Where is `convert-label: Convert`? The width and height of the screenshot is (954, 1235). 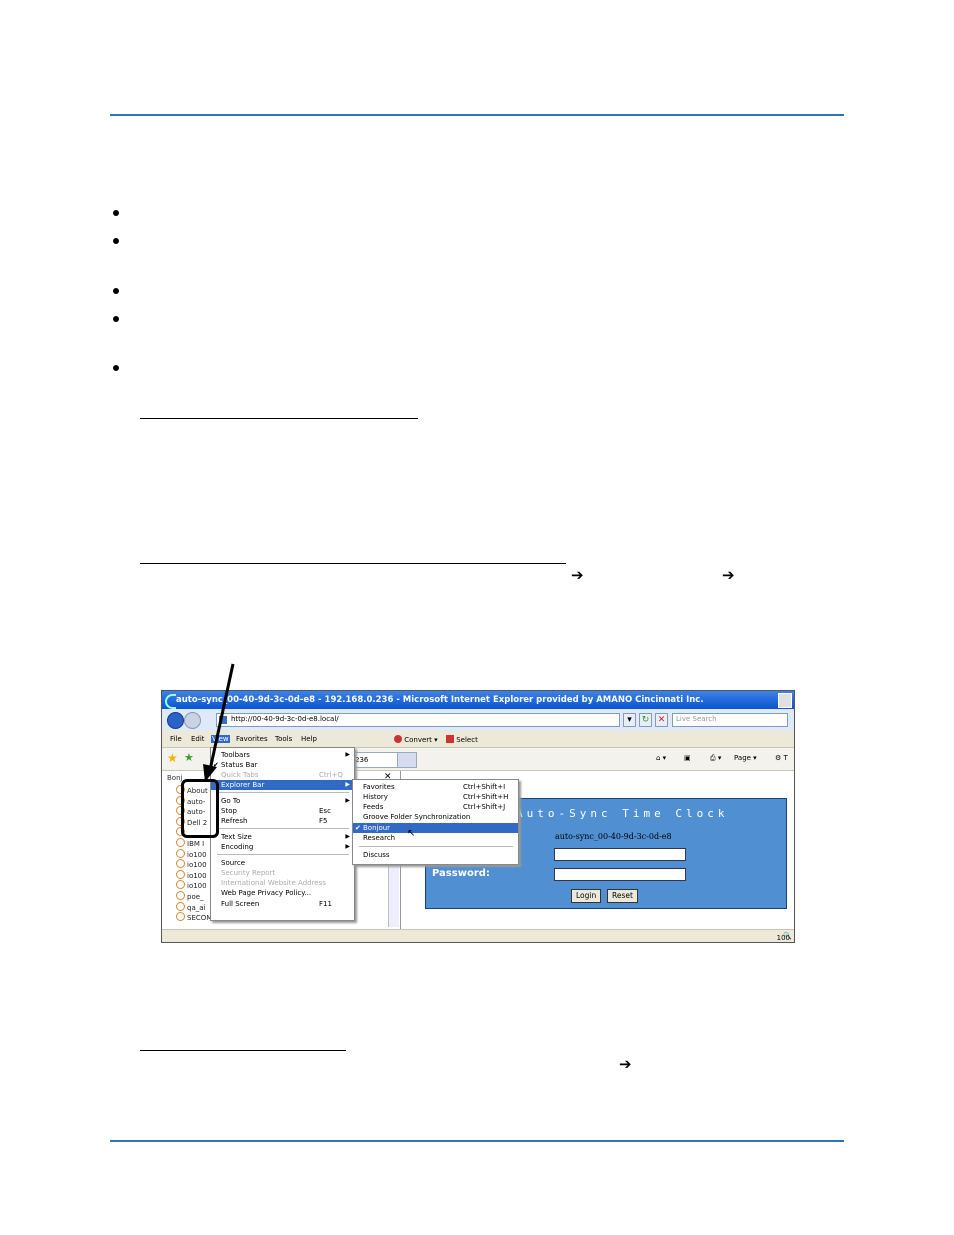 convert-label: Convert is located at coordinates (418, 740).